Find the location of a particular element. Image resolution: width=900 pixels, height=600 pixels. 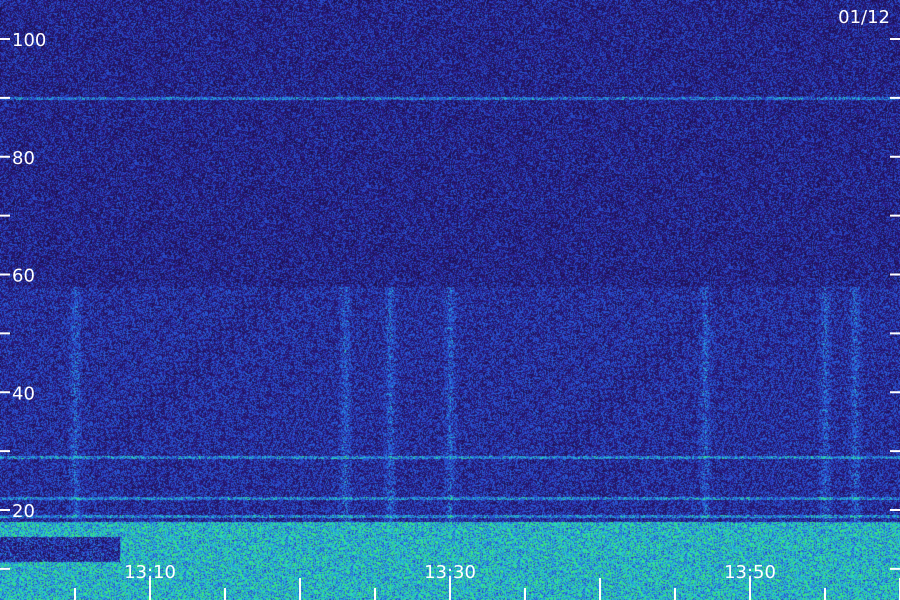

y-tick-label-20: 20 is located at coordinates (23, 511).